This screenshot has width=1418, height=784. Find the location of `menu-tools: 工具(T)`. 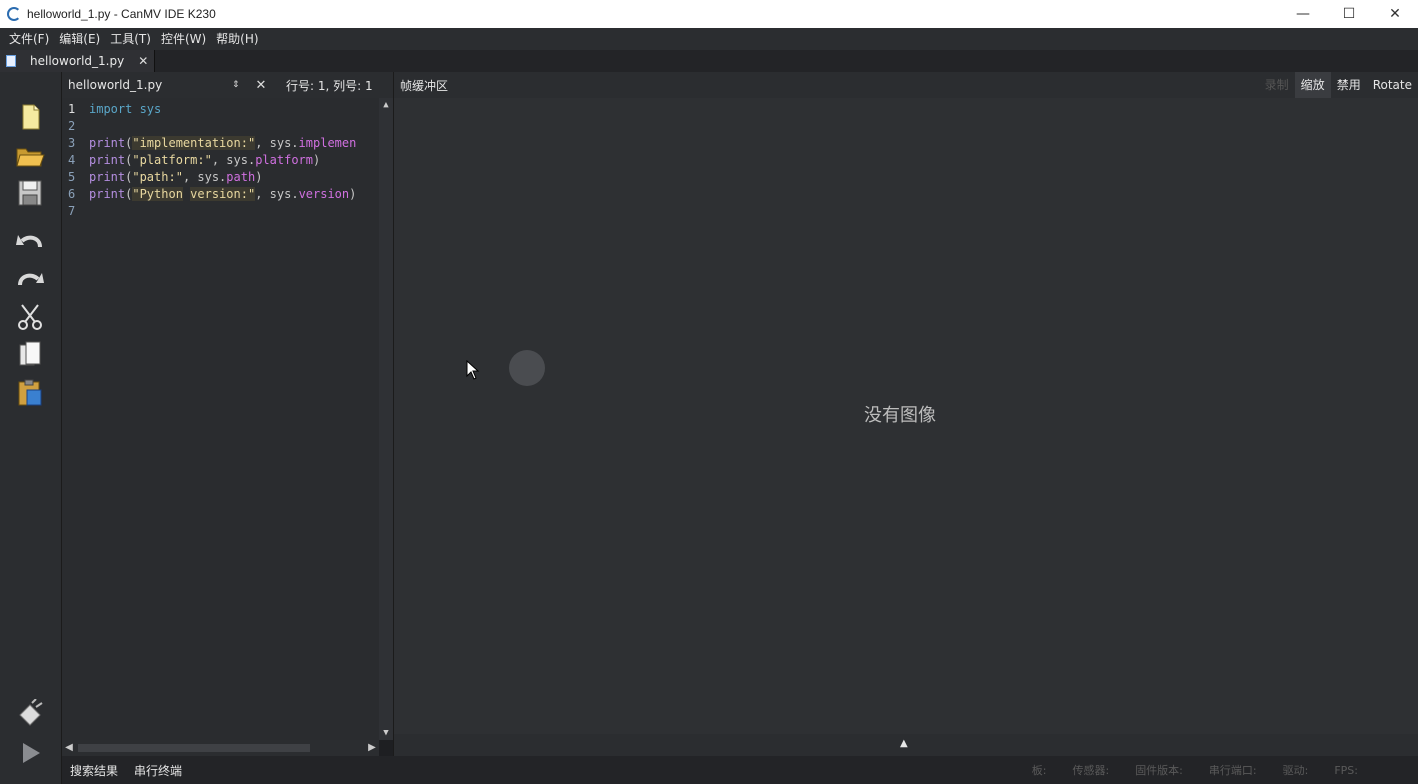

menu-tools: 工具(T) is located at coordinates (130, 39).